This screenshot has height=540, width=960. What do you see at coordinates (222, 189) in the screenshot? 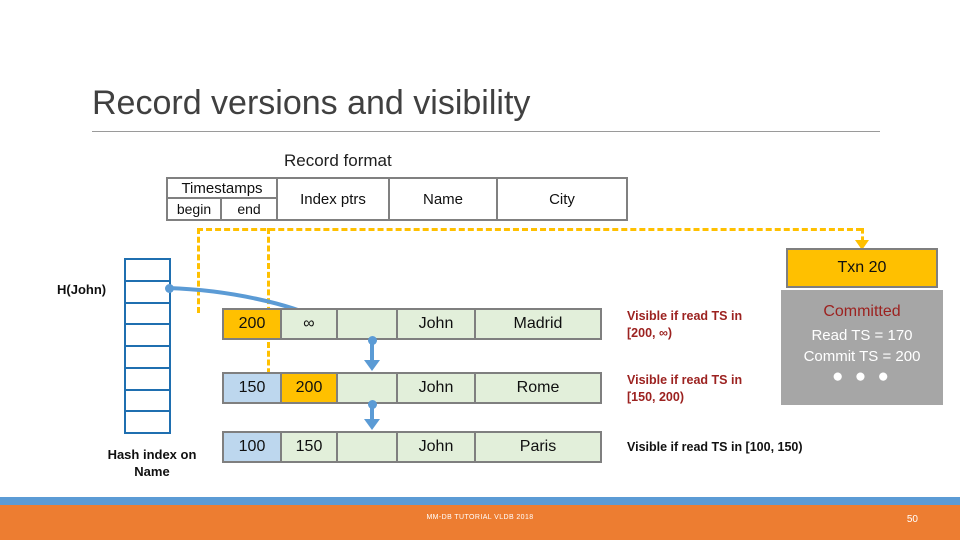
I see `format-column-timestamps-label: Timestamps` at bounding box center [222, 189].